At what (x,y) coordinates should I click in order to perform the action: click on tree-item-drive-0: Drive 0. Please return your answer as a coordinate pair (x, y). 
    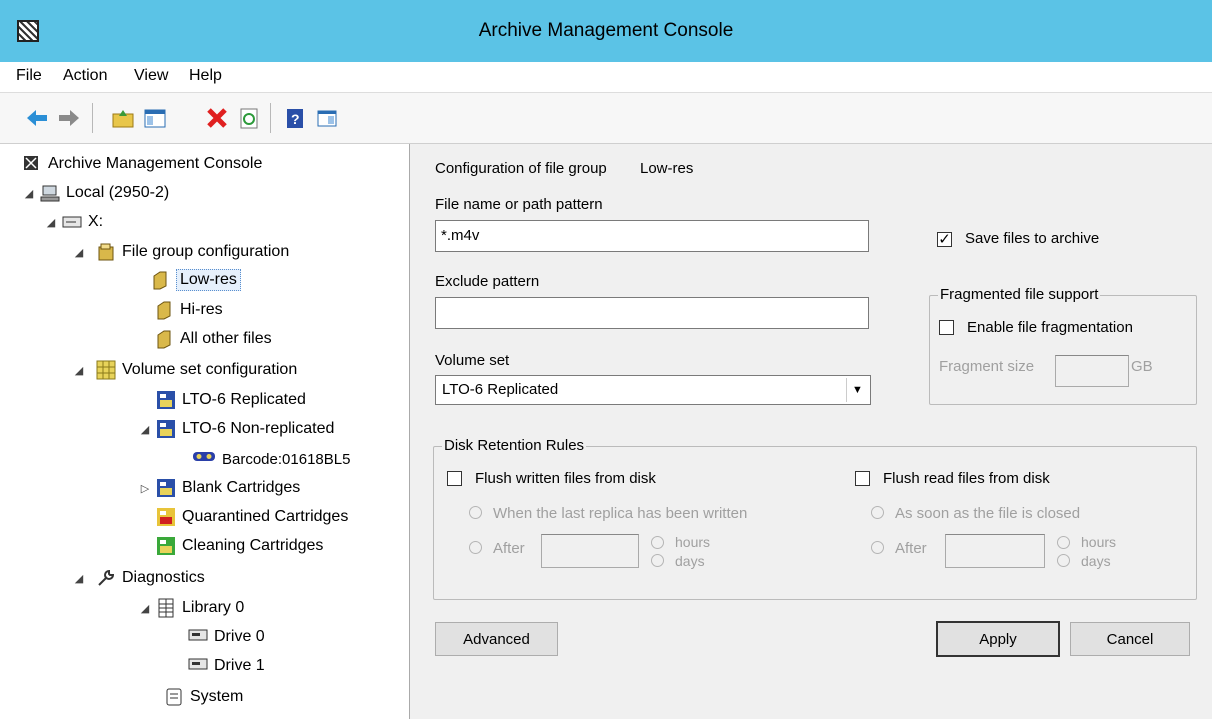
    Looking at the image, I should click on (226, 637).